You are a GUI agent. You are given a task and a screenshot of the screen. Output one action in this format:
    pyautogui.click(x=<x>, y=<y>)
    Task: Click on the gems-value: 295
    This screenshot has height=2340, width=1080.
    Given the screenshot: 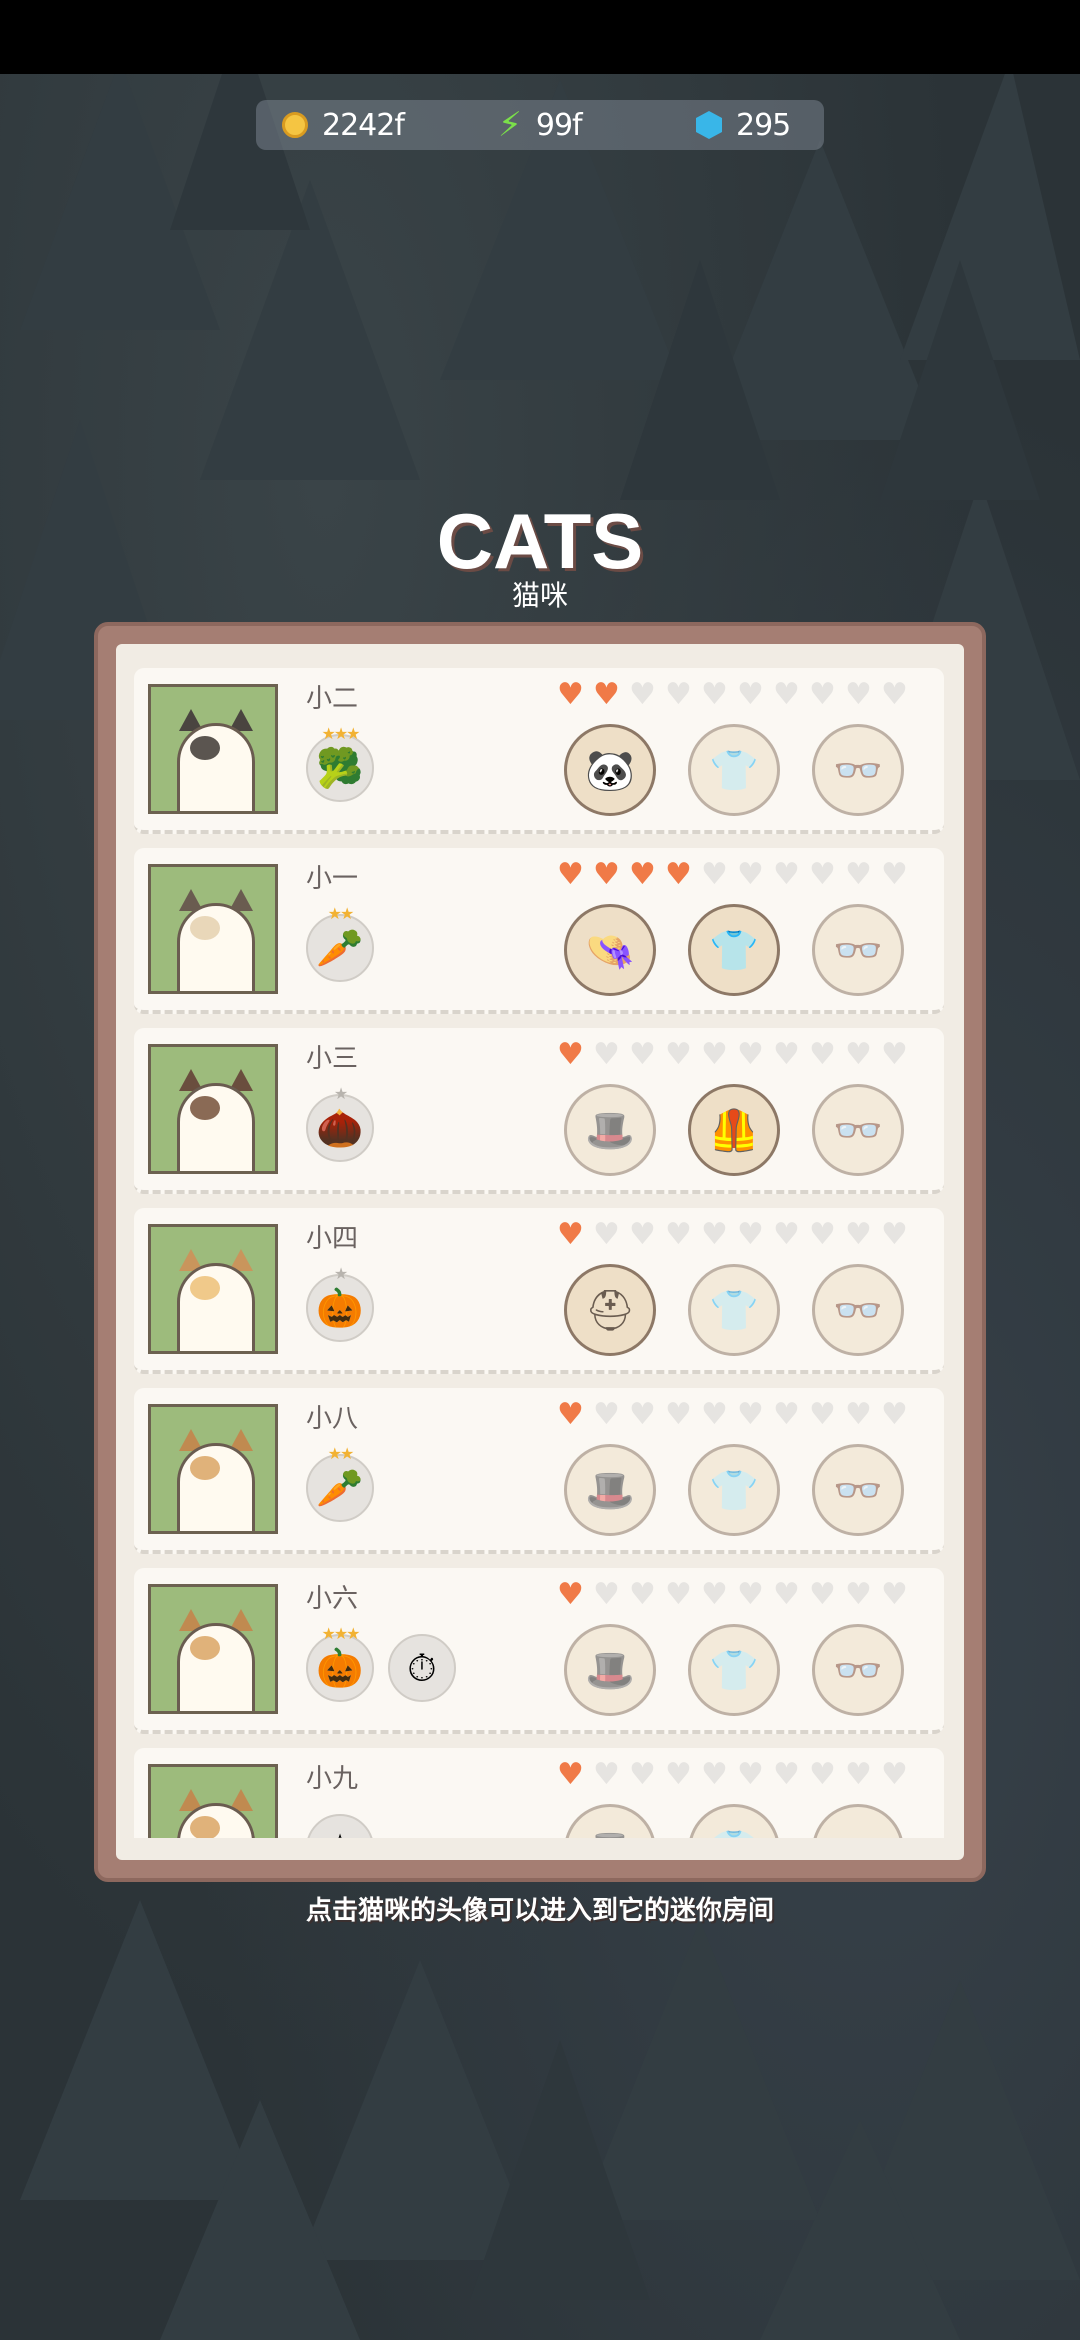 What is the action you would take?
    pyautogui.click(x=763, y=125)
    